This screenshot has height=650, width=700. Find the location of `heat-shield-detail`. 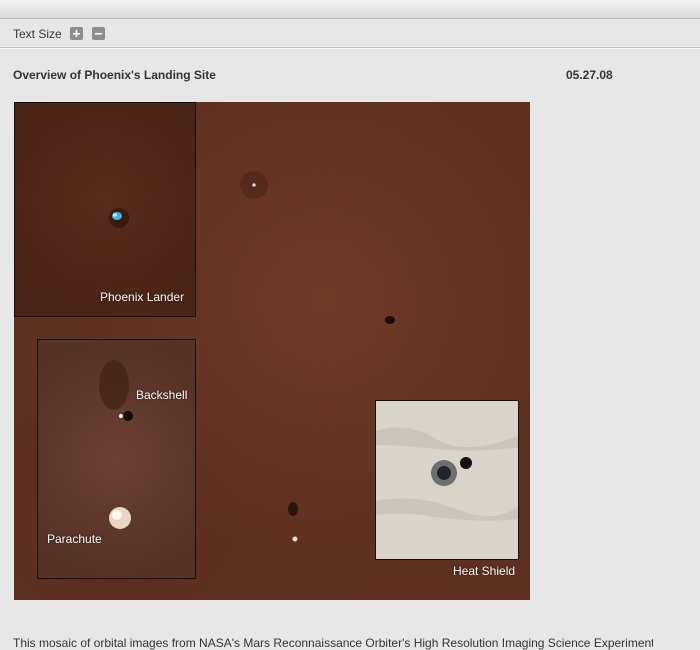

heat-shield-detail is located at coordinates (447, 480).